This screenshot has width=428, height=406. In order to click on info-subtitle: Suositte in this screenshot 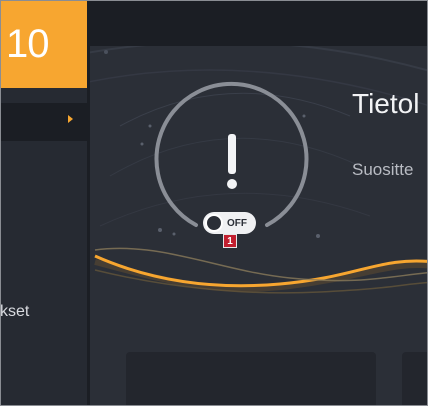, I will do `click(383, 169)`.